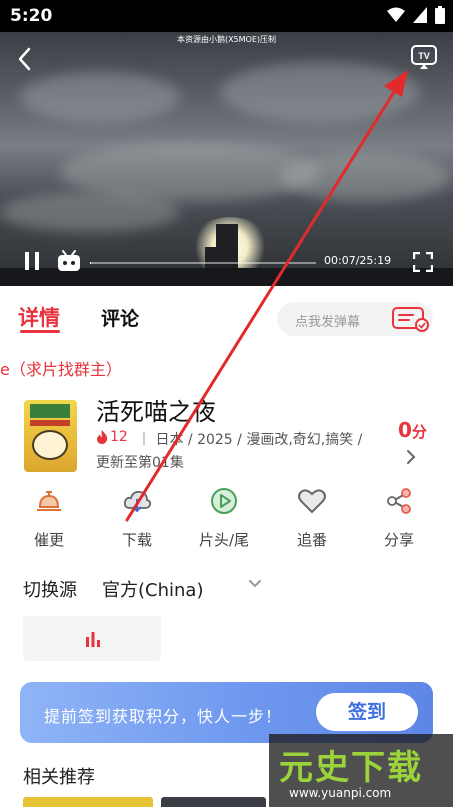 This screenshot has height=807, width=453. Describe the element at coordinates (156, 412) in the screenshot. I see `show-title: 活死喵之夜` at that location.